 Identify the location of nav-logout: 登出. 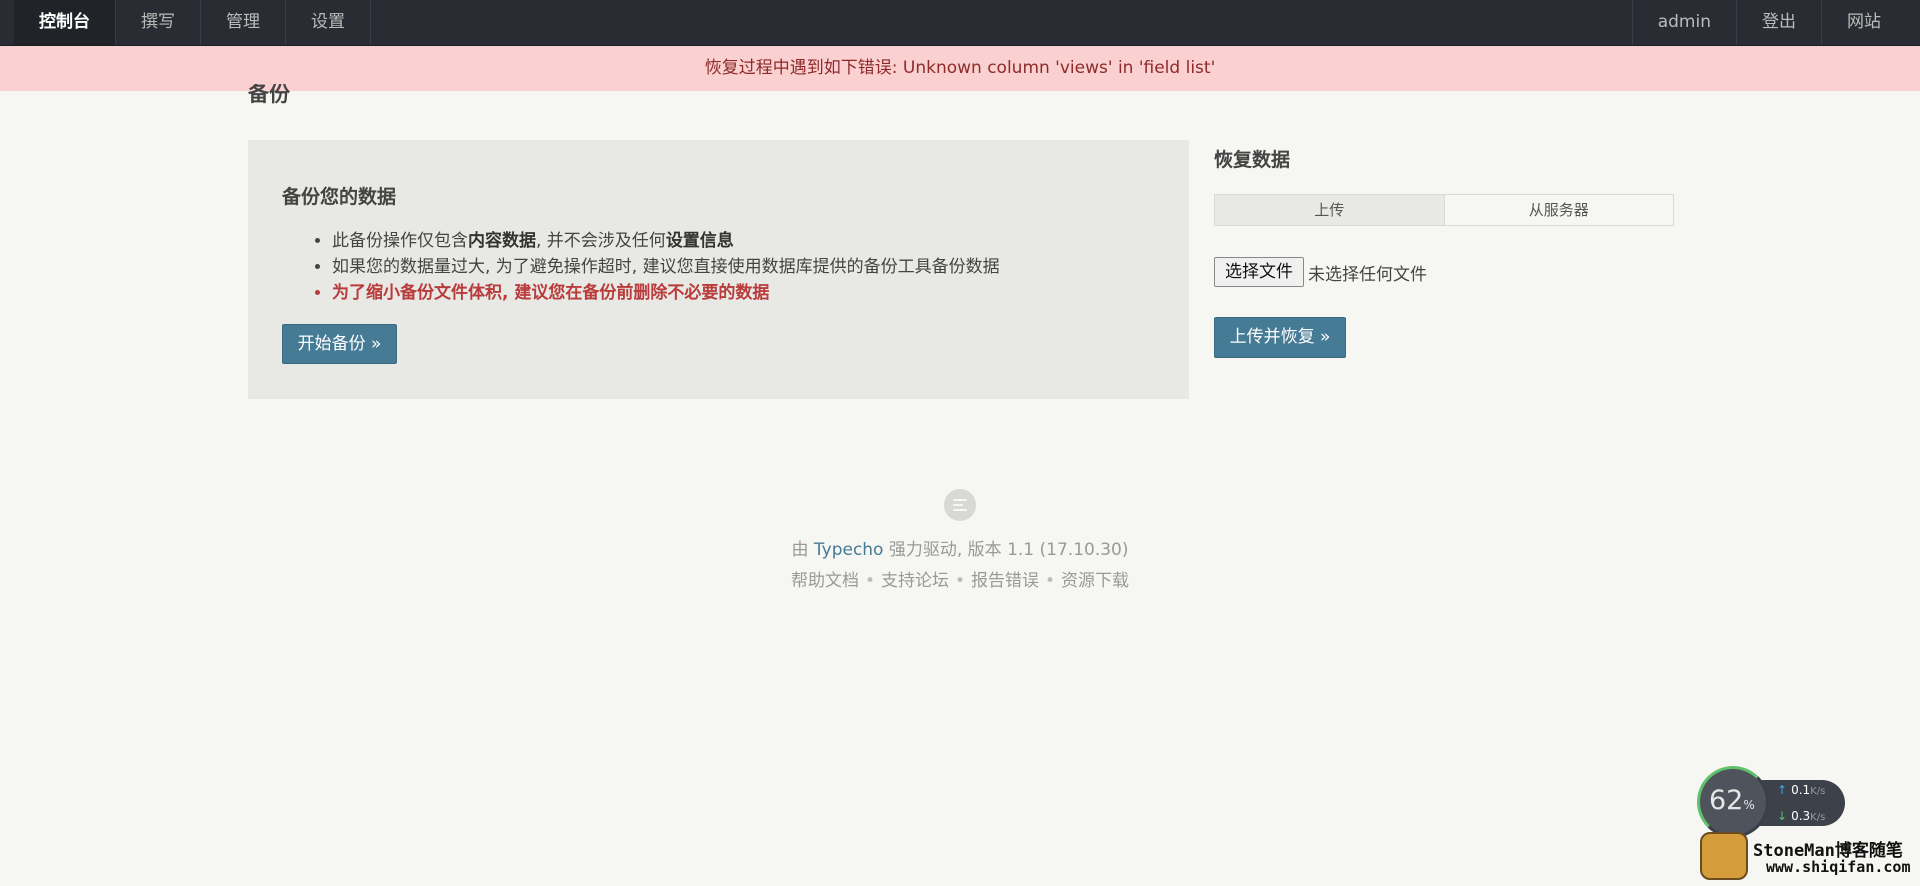
(1778, 22).